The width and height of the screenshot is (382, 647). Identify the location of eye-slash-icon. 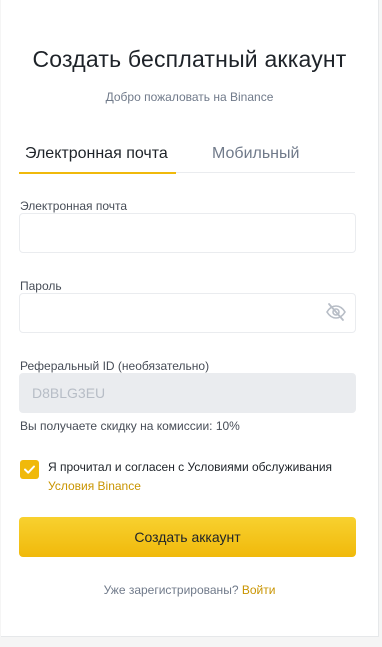
(336, 312).